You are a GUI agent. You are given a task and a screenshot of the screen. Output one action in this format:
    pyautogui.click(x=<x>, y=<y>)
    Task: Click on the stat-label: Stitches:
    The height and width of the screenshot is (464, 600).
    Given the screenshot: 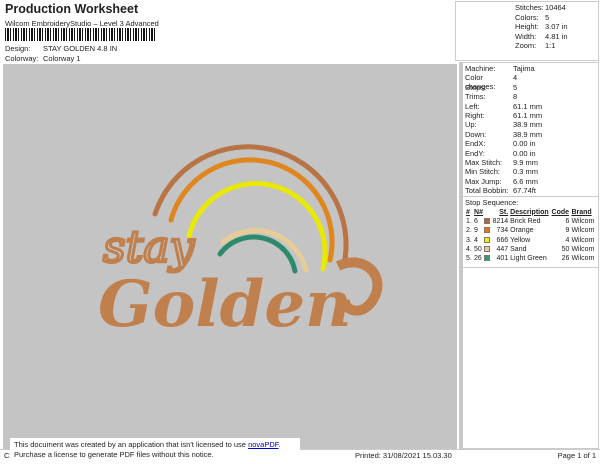 What is the action you would take?
    pyautogui.click(x=529, y=7)
    